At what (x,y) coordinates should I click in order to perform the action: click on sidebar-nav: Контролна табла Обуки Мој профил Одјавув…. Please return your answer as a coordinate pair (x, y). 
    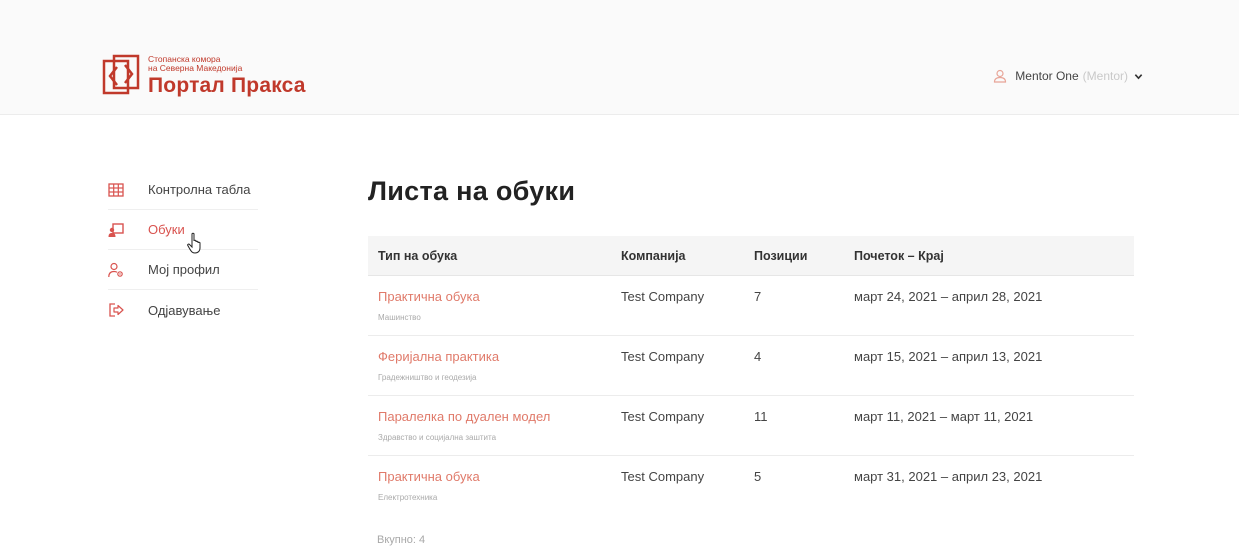
    Looking at the image, I should click on (183, 250).